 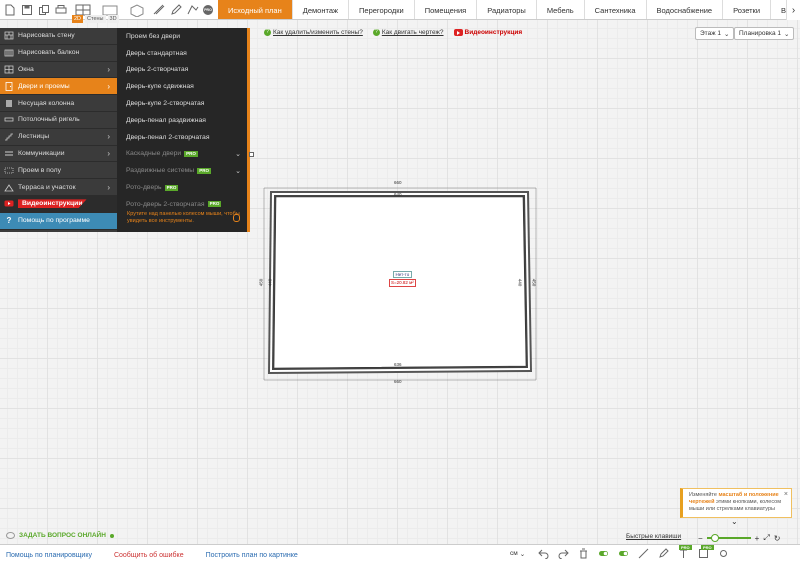 What do you see at coordinates (398, 364) in the screenshot?
I see `dimension-bottom-inner: 636` at bounding box center [398, 364].